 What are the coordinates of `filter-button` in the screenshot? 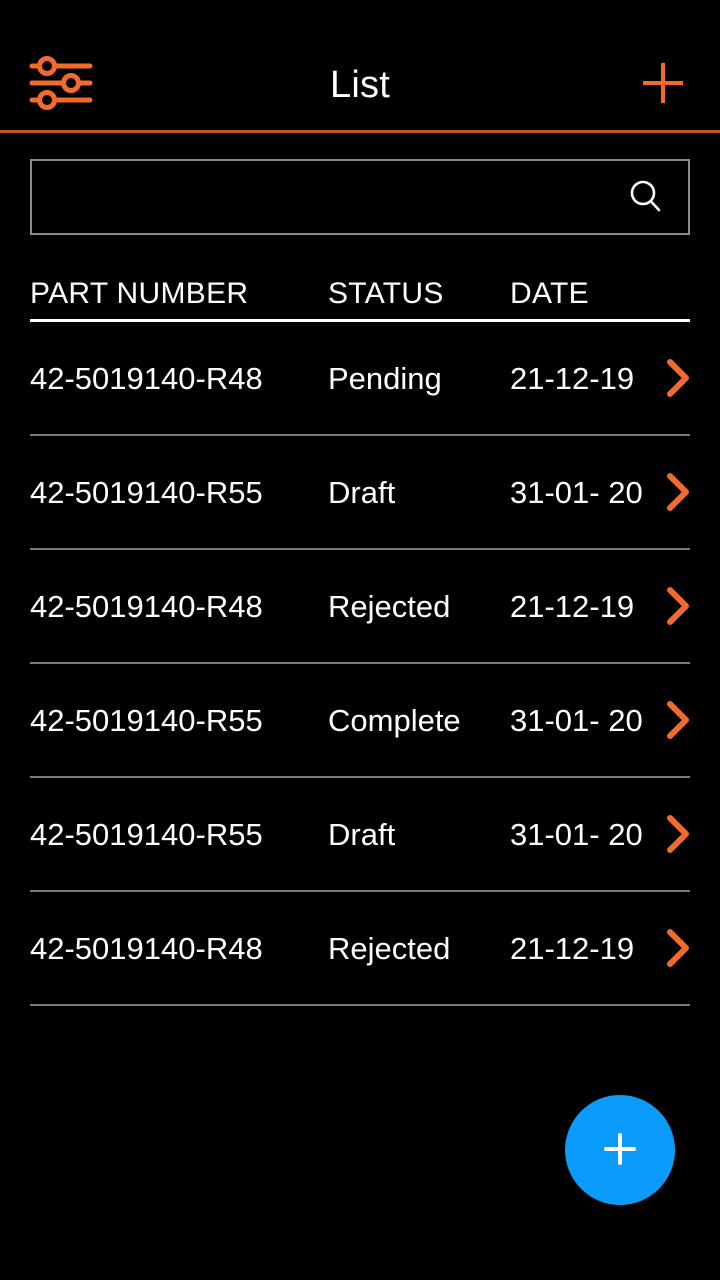 It's located at (64, 85).